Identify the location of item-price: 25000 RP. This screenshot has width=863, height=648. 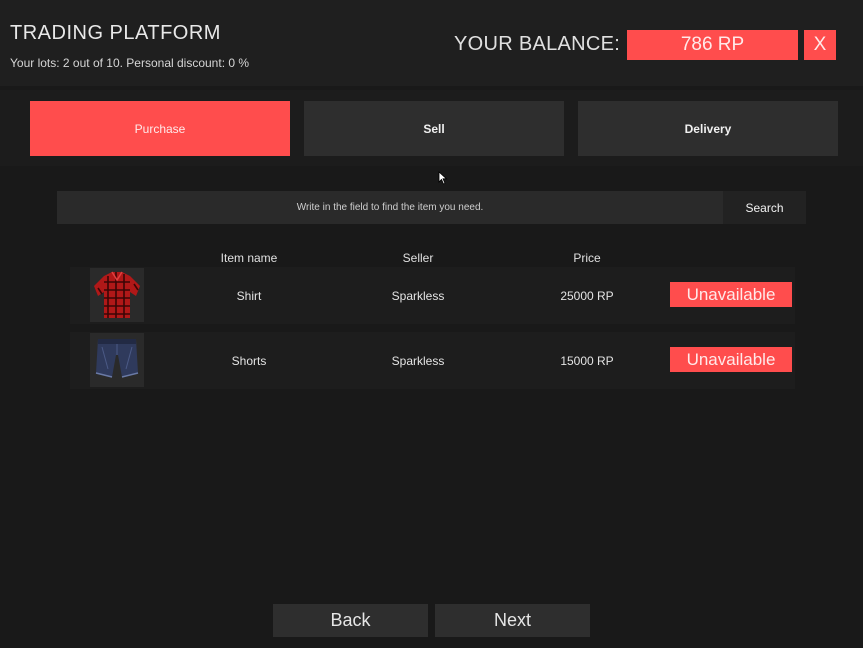
(587, 295).